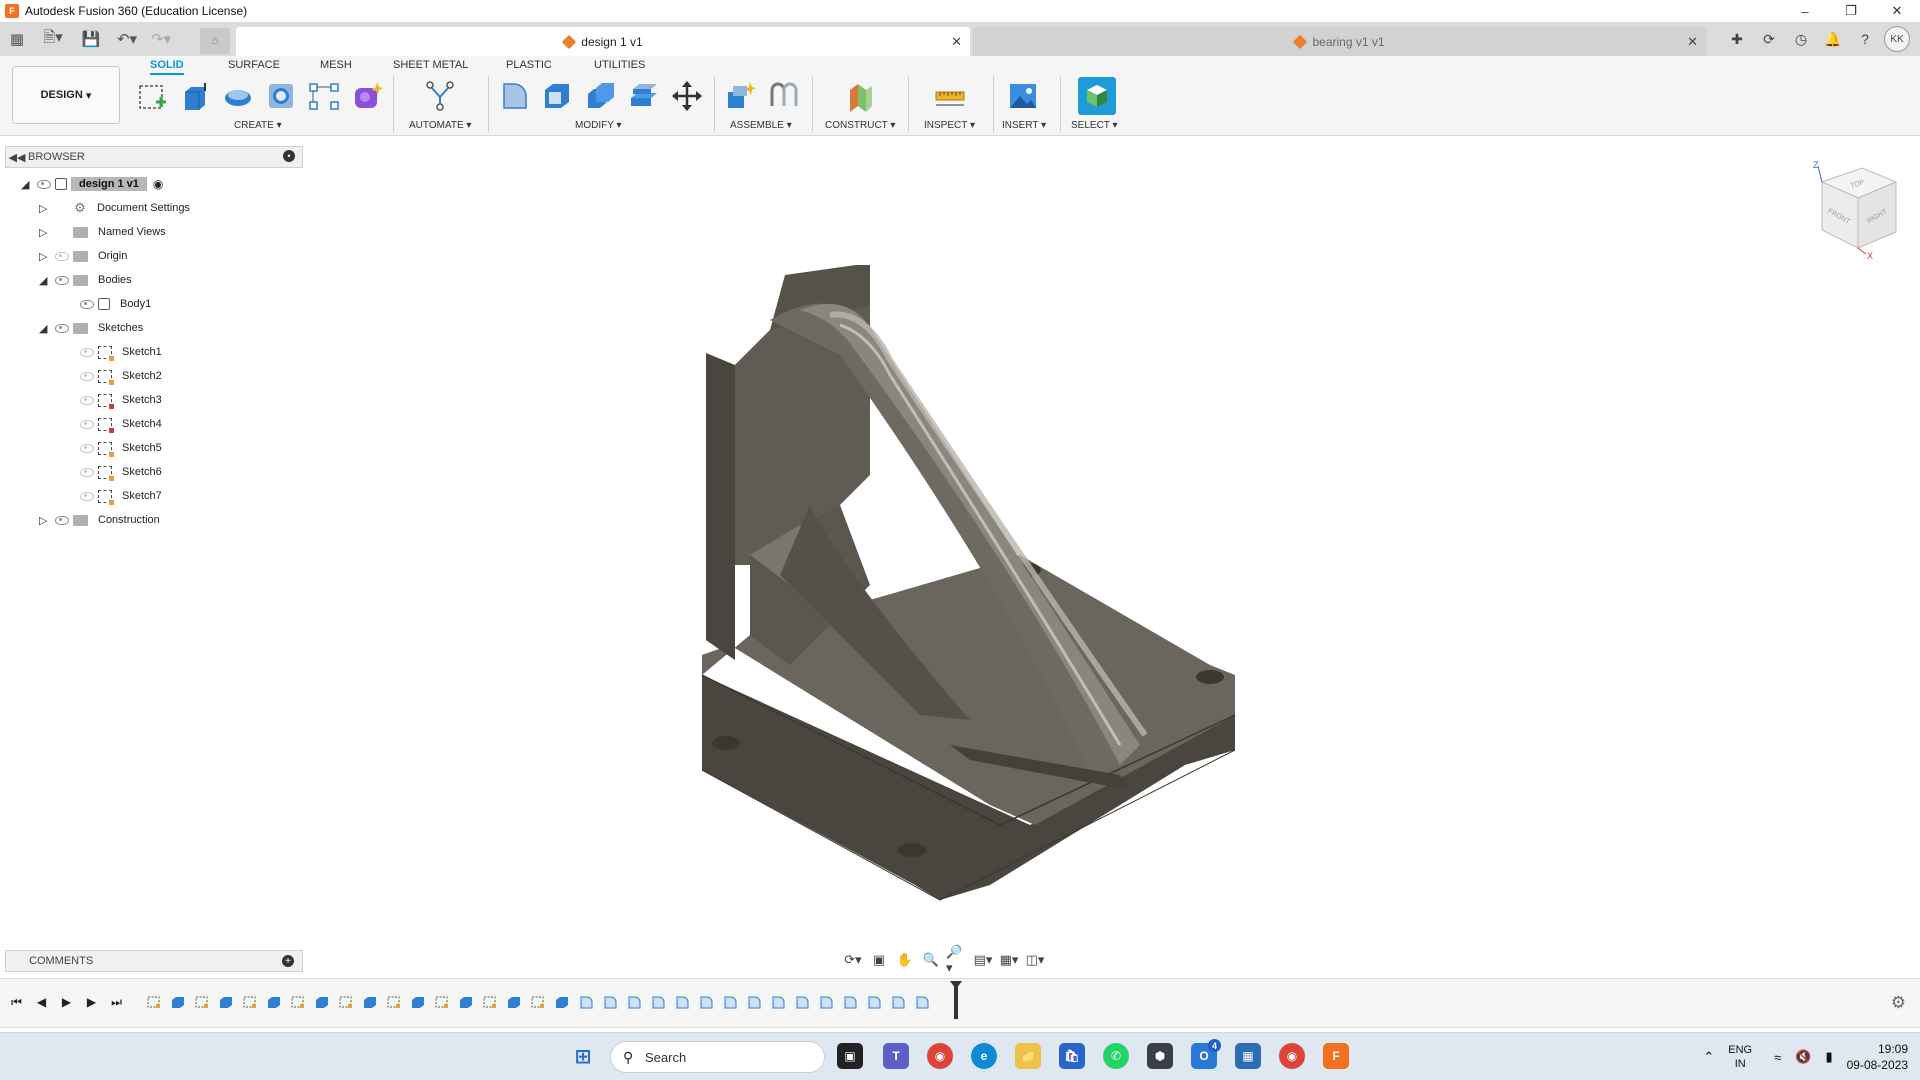 Image resolution: width=1920 pixels, height=1080 pixels. Describe the element at coordinates (215, 41) in the screenshot. I see `home-icon: ⌂` at that location.